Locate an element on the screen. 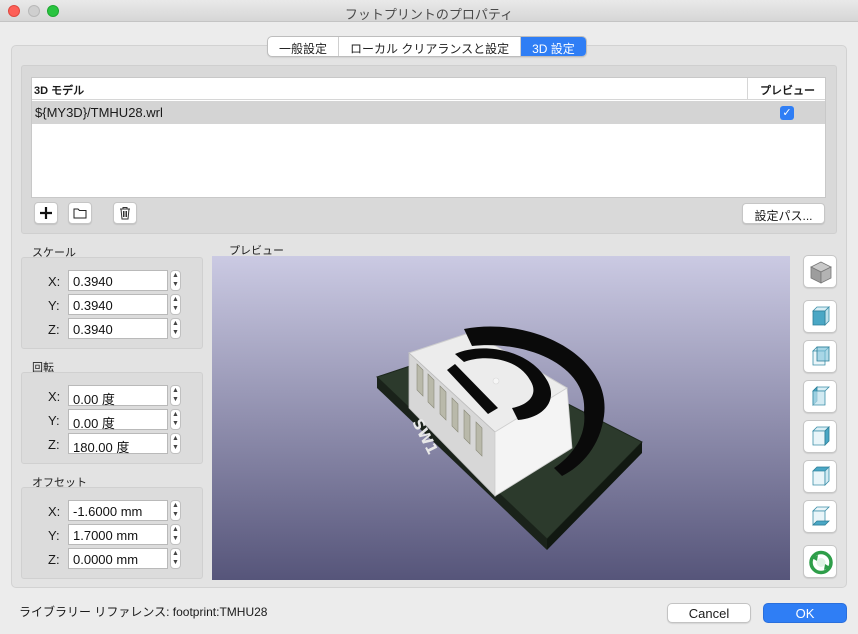  cancel-button: Cancel is located at coordinates (709, 613).